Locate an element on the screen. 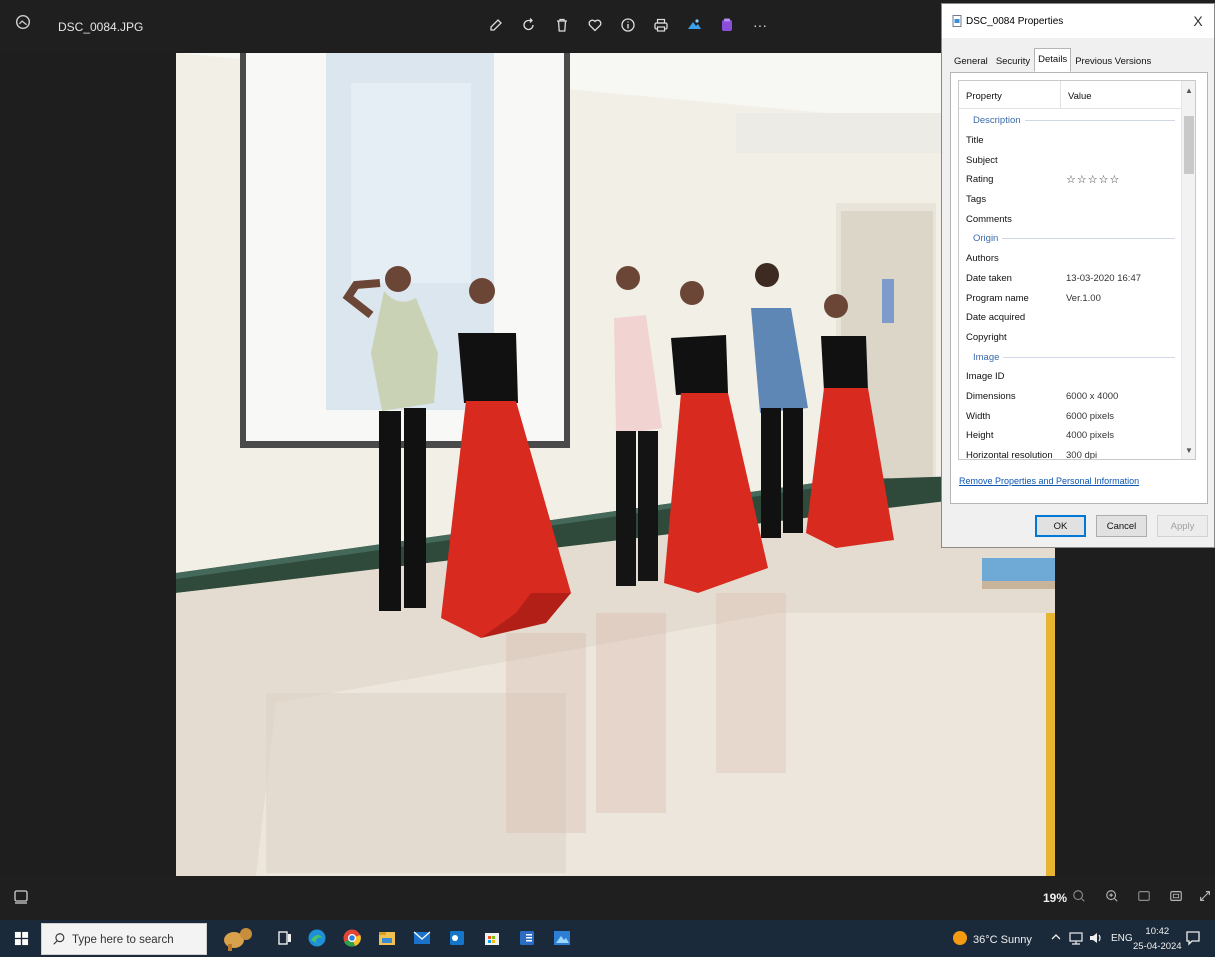  property-label: Image ID is located at coordinates (985, 377).